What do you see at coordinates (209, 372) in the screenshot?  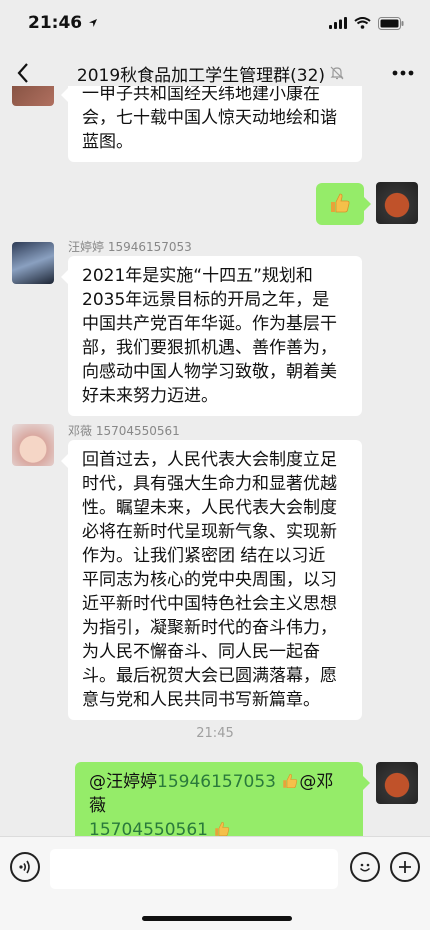 I see `message-line: 向感动中国人物学习致敬，朝着美` at bounding box center [209, 372].